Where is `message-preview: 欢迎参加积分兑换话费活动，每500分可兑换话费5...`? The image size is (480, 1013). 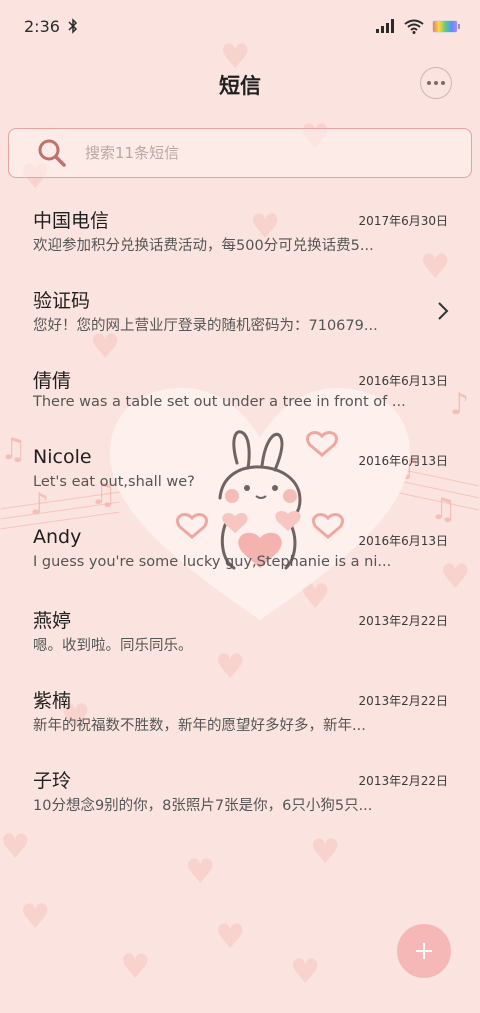 message-preview: 欢迎参加积分兑换话费活动，每500分可兑换话费5... is located at coordinates (203, 246).